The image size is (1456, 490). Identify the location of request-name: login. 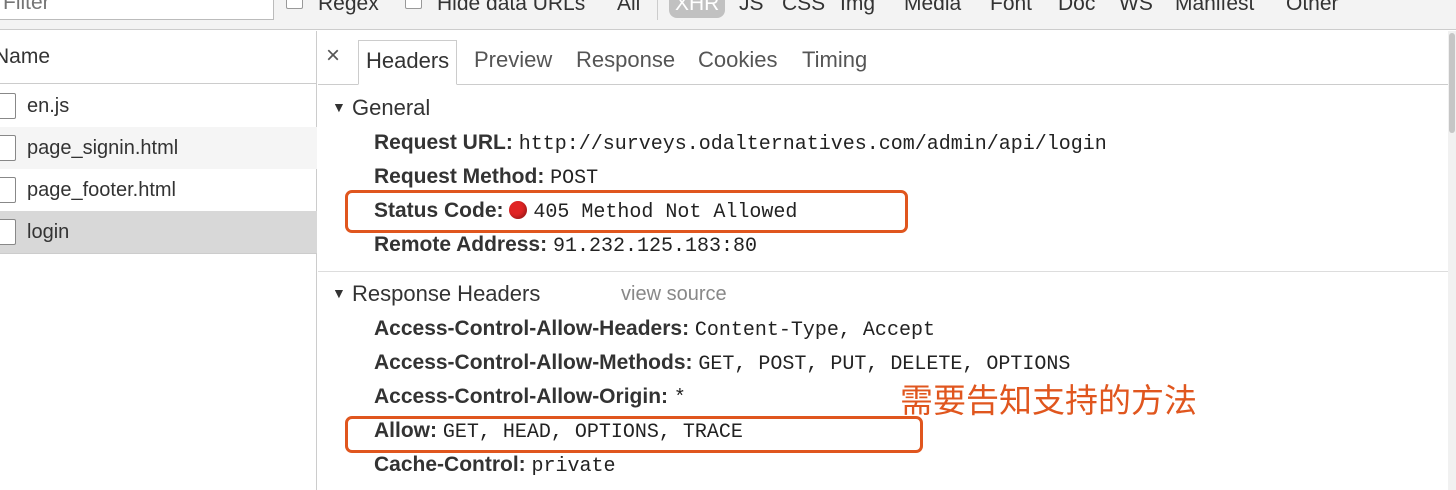
(48, 232).